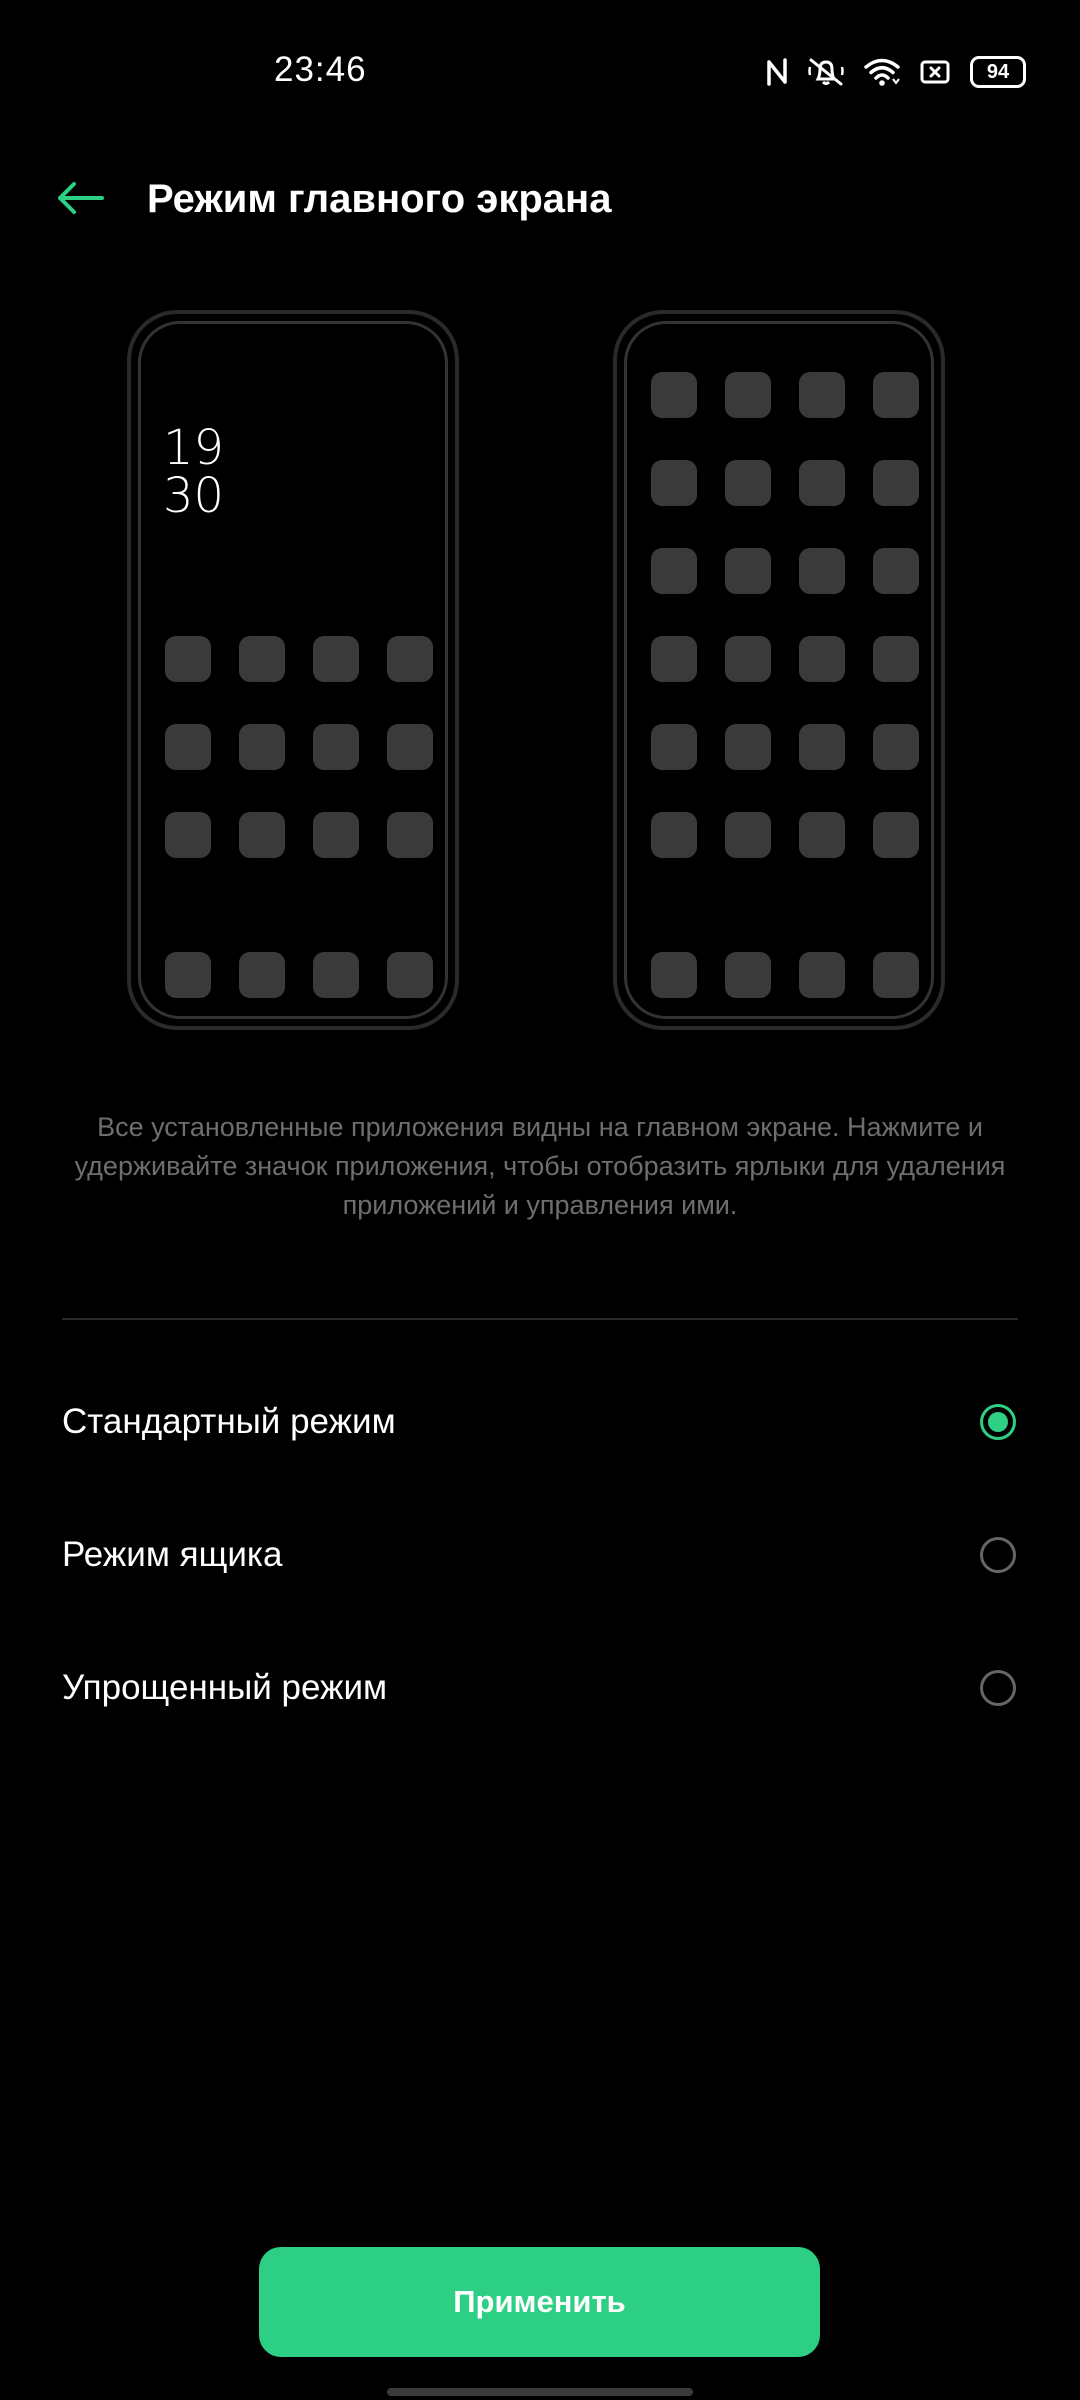 The image size is (1080, 2400). I want to click on option-standard-mode: Стандартный режим, so click(540, 1423).